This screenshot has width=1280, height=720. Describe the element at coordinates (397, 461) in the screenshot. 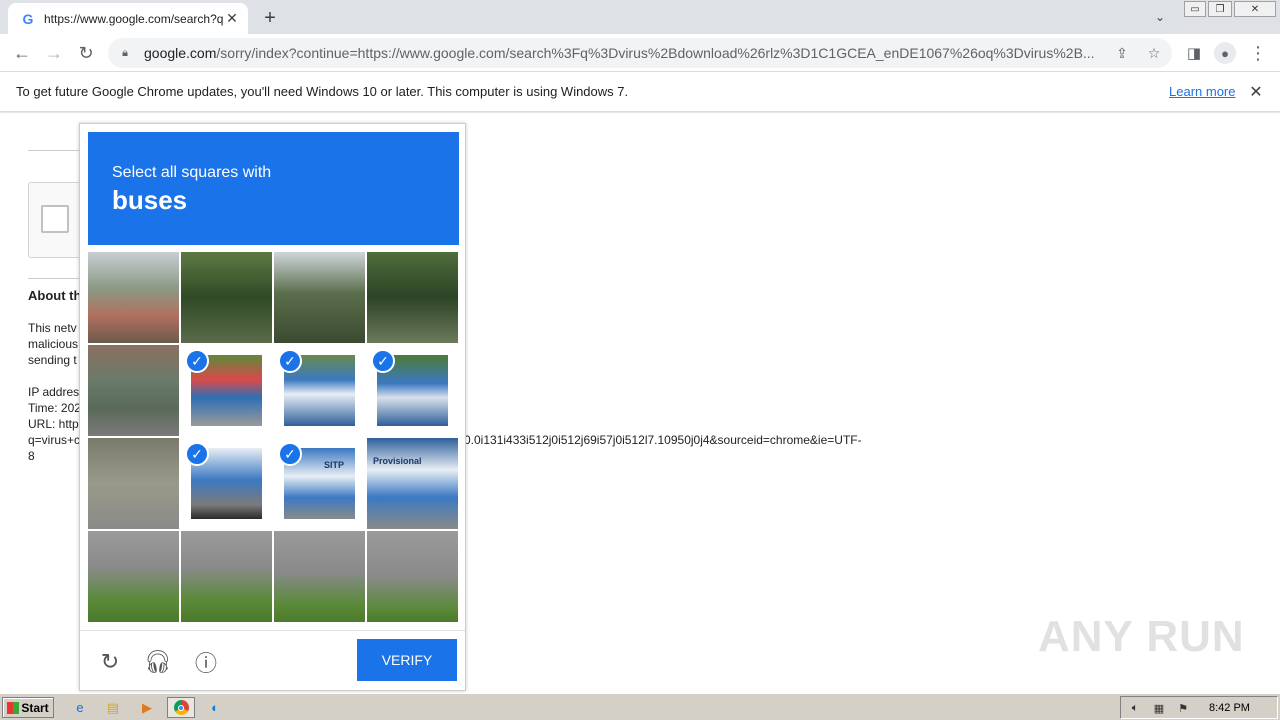

I see `bus-sign-text: Provisional` at that location.